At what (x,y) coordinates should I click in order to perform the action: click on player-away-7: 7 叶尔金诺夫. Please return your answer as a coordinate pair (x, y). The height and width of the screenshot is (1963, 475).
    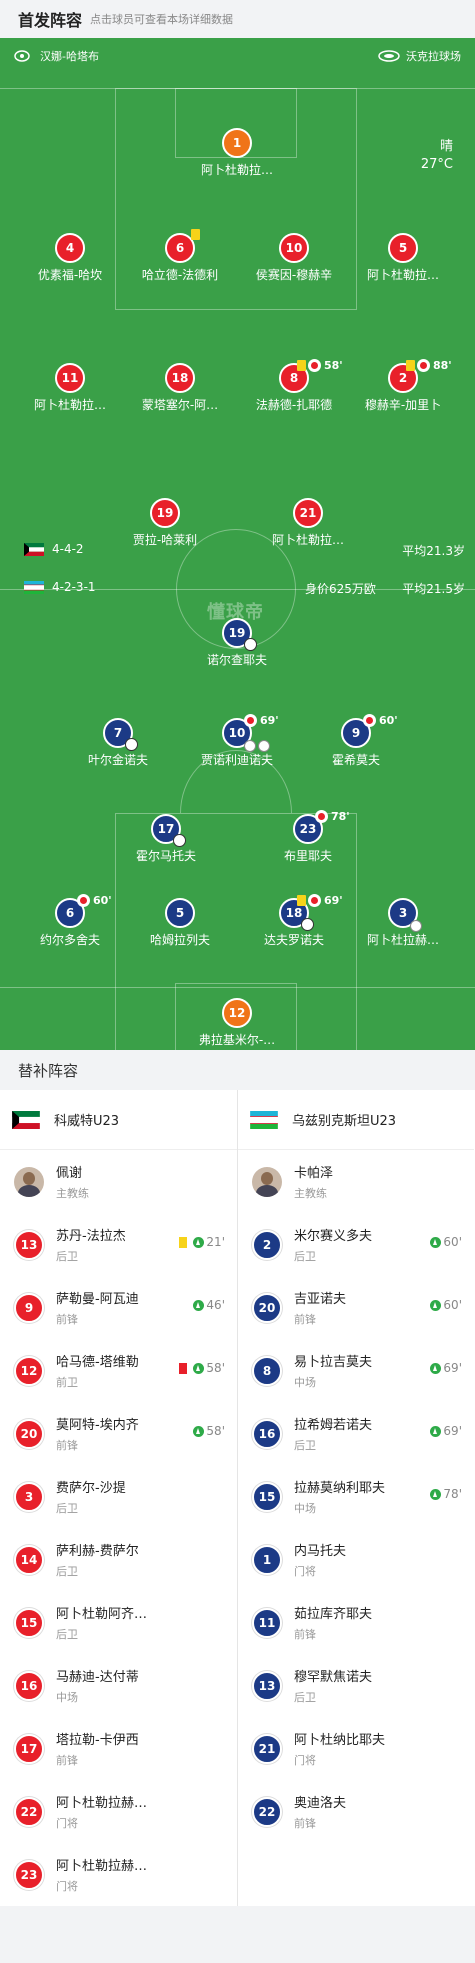
    Looking at the image, I should click on (118, 743).